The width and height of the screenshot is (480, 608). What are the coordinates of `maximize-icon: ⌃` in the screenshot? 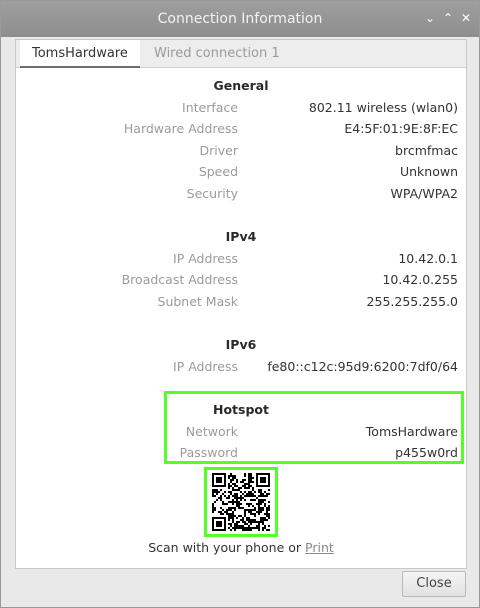 It's located at (448, 18).